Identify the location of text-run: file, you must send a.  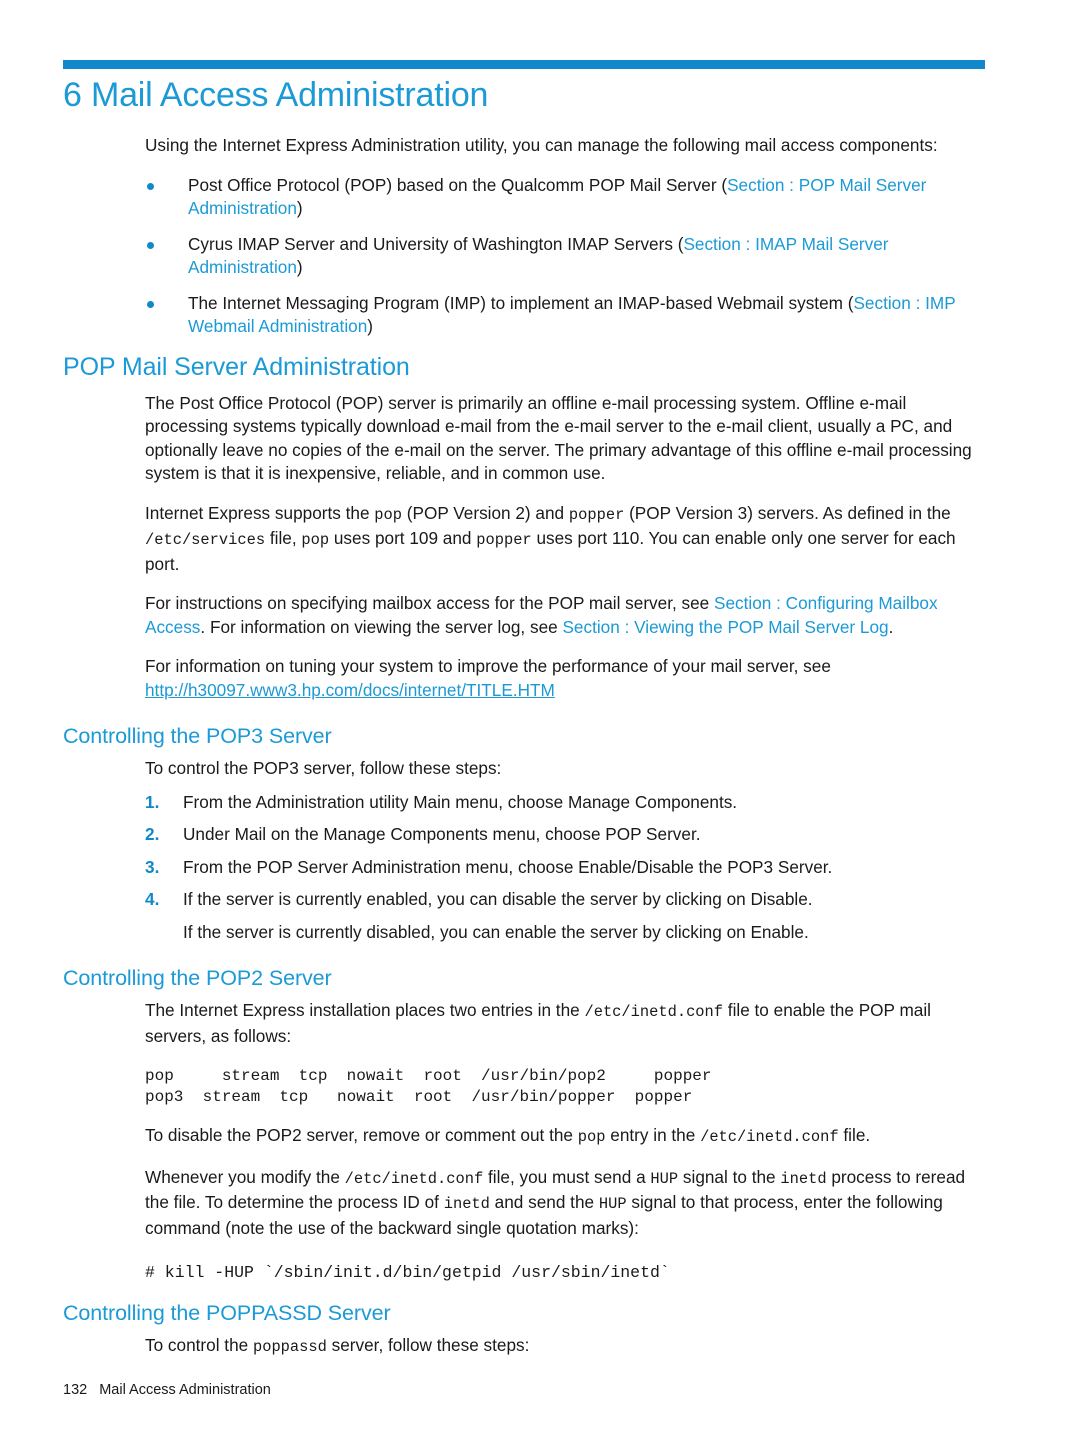
(567, 1176).